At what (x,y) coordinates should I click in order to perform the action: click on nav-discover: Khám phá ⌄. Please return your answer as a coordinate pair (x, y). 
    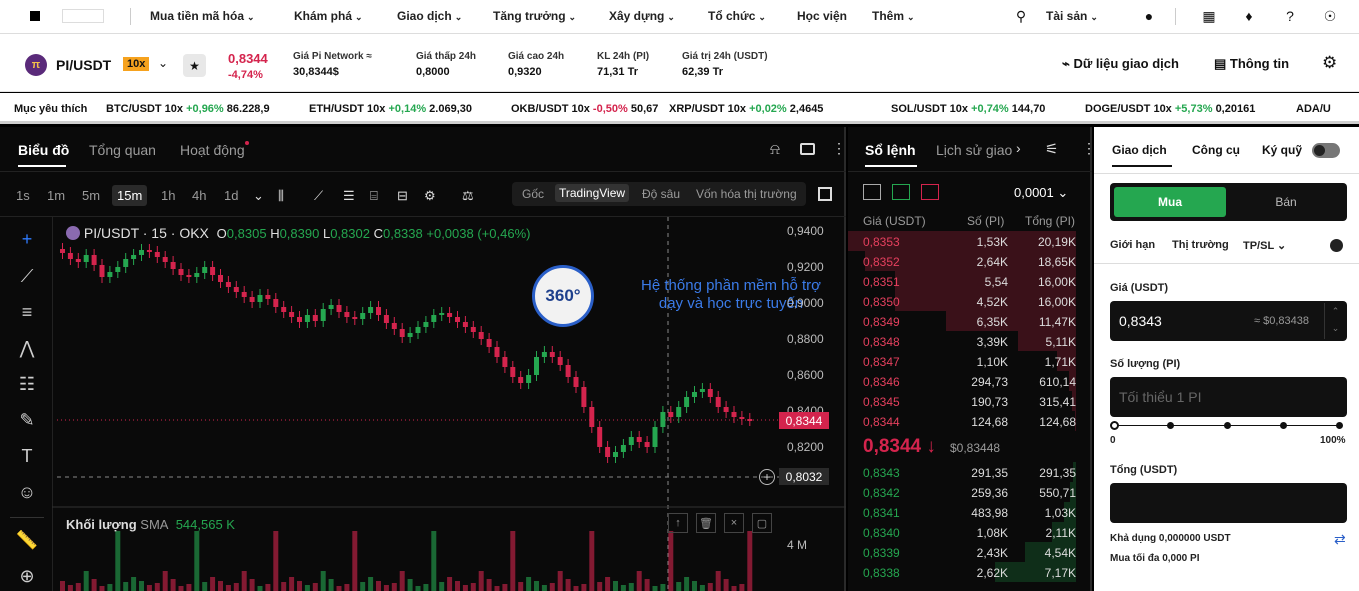
    Looking at the image, I should click on (328, 16).